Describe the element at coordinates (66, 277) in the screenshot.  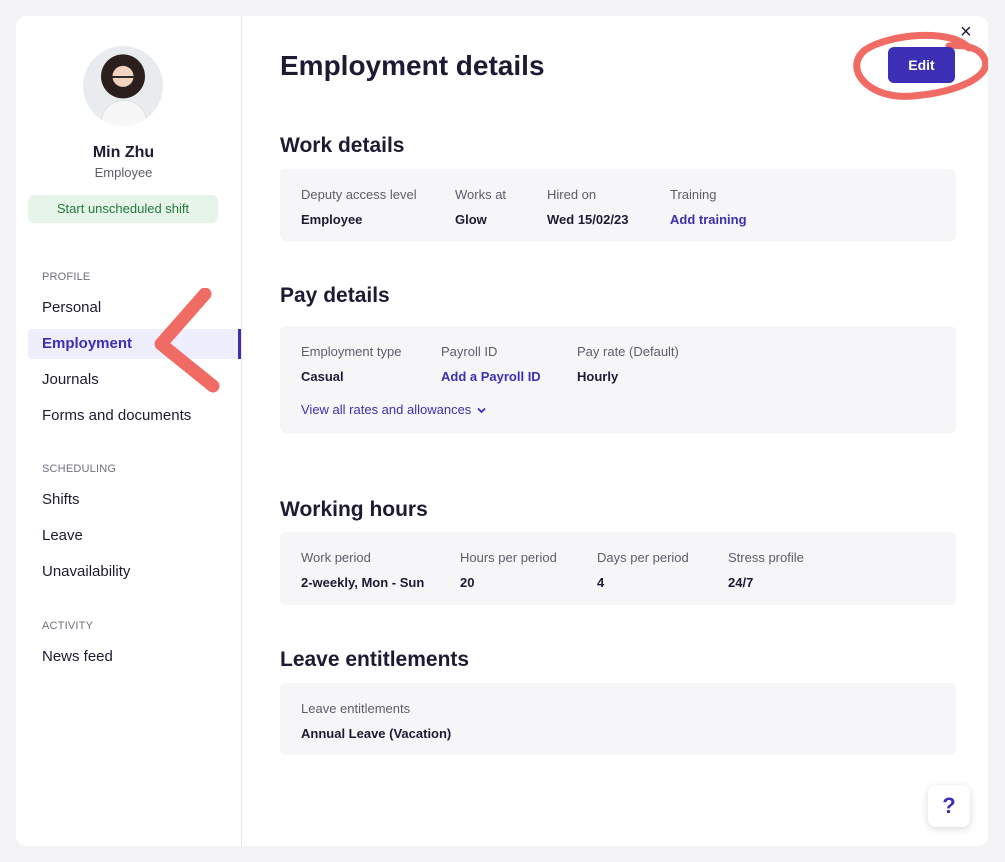
I see `section-label-profile: PROFILE` at that location.